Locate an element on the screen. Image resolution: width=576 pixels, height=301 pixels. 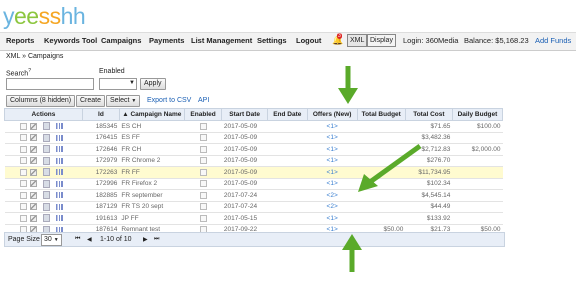
table-row: 185345 ES CH 2017-05-09 <1> $71.65 $100.00 is located at coordinates (253, 126).